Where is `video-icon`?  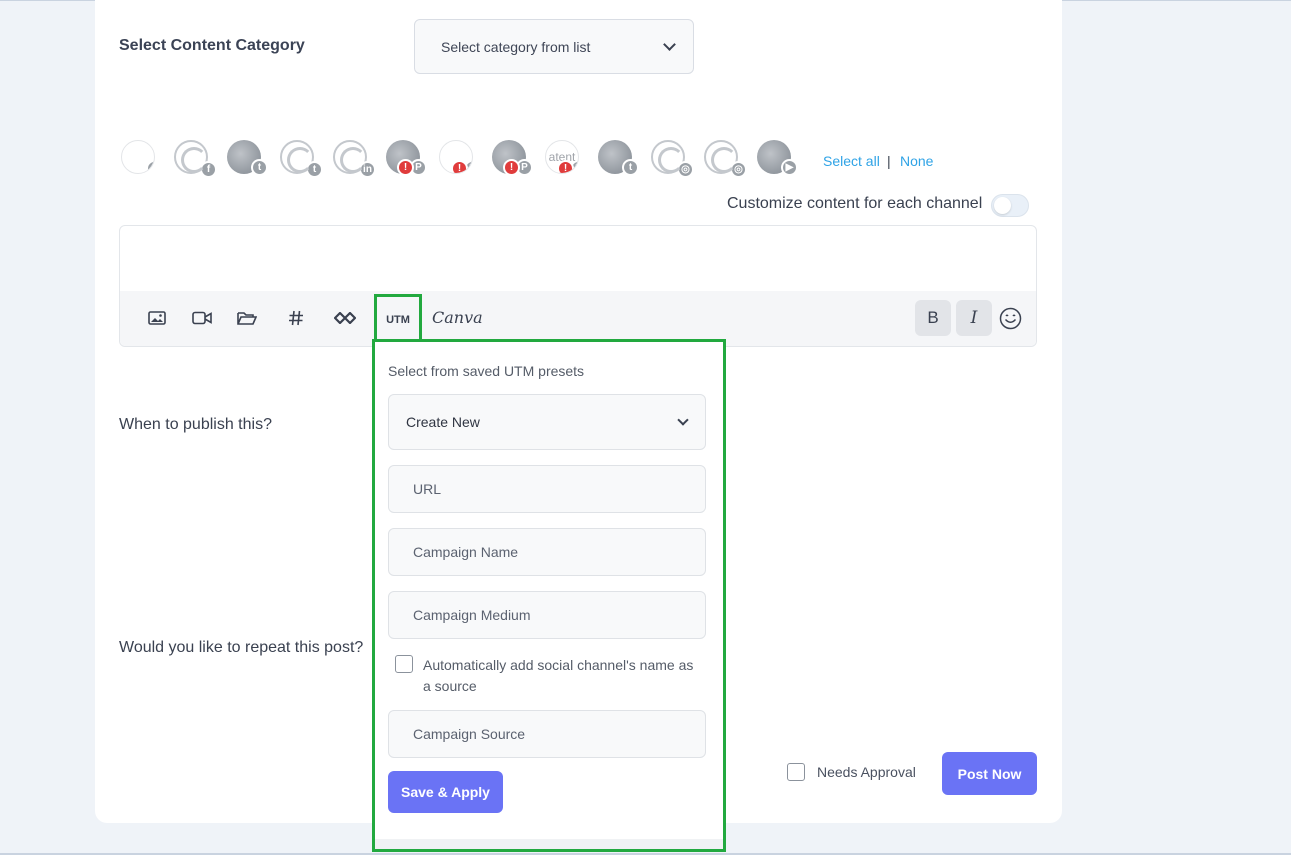 video-icon is located at coordinates (202, 318).